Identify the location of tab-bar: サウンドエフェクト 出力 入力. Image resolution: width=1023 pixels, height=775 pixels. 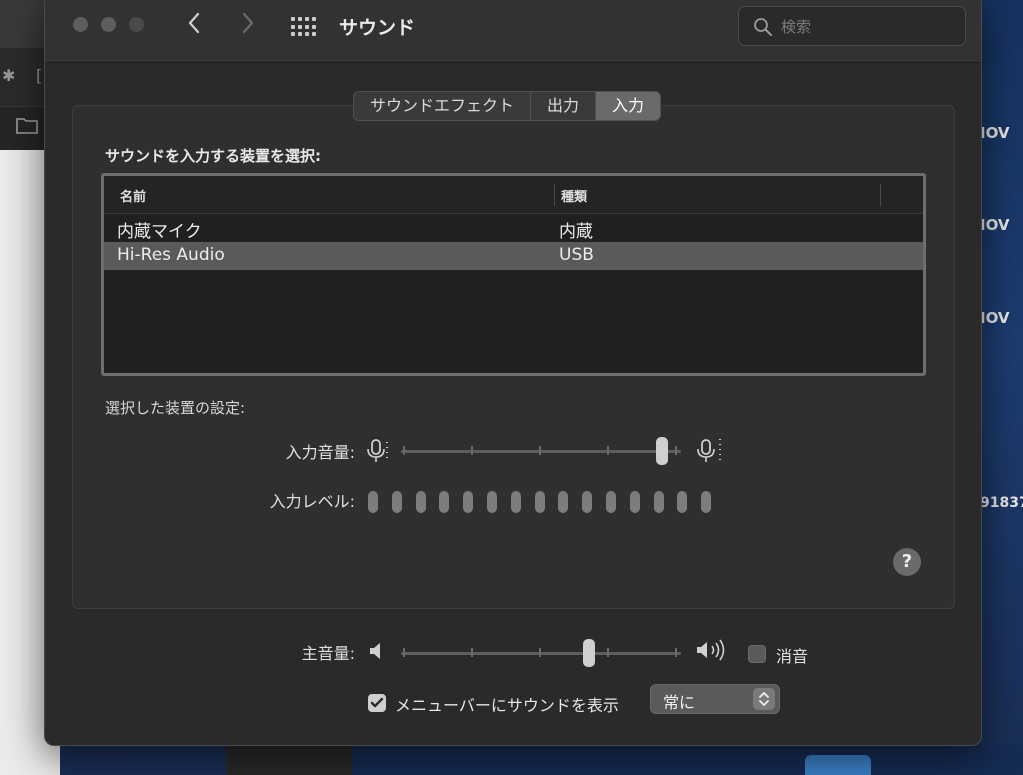
(507, 106).